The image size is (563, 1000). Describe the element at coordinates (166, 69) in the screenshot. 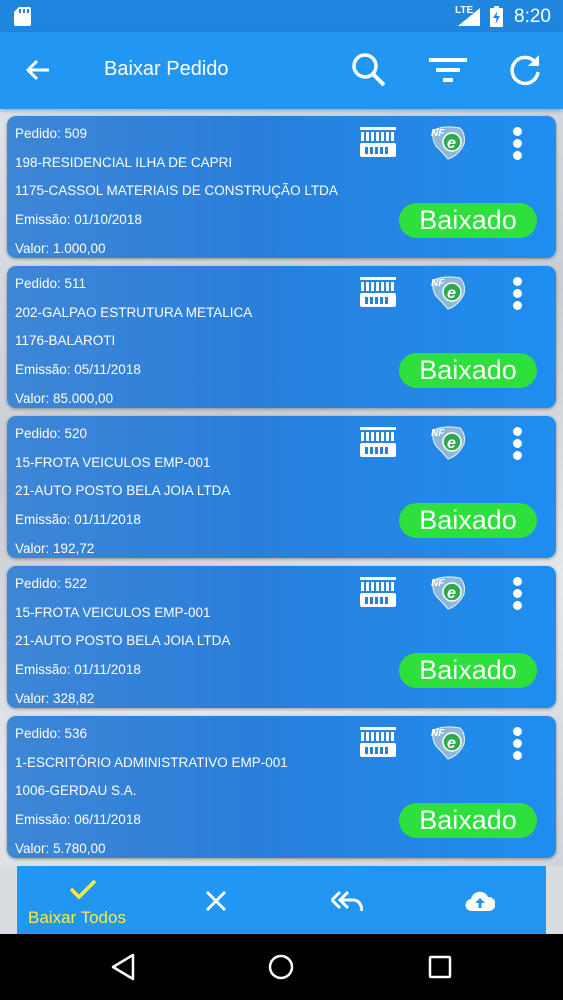

I see `page-title: Baixar Pedido` at that location.